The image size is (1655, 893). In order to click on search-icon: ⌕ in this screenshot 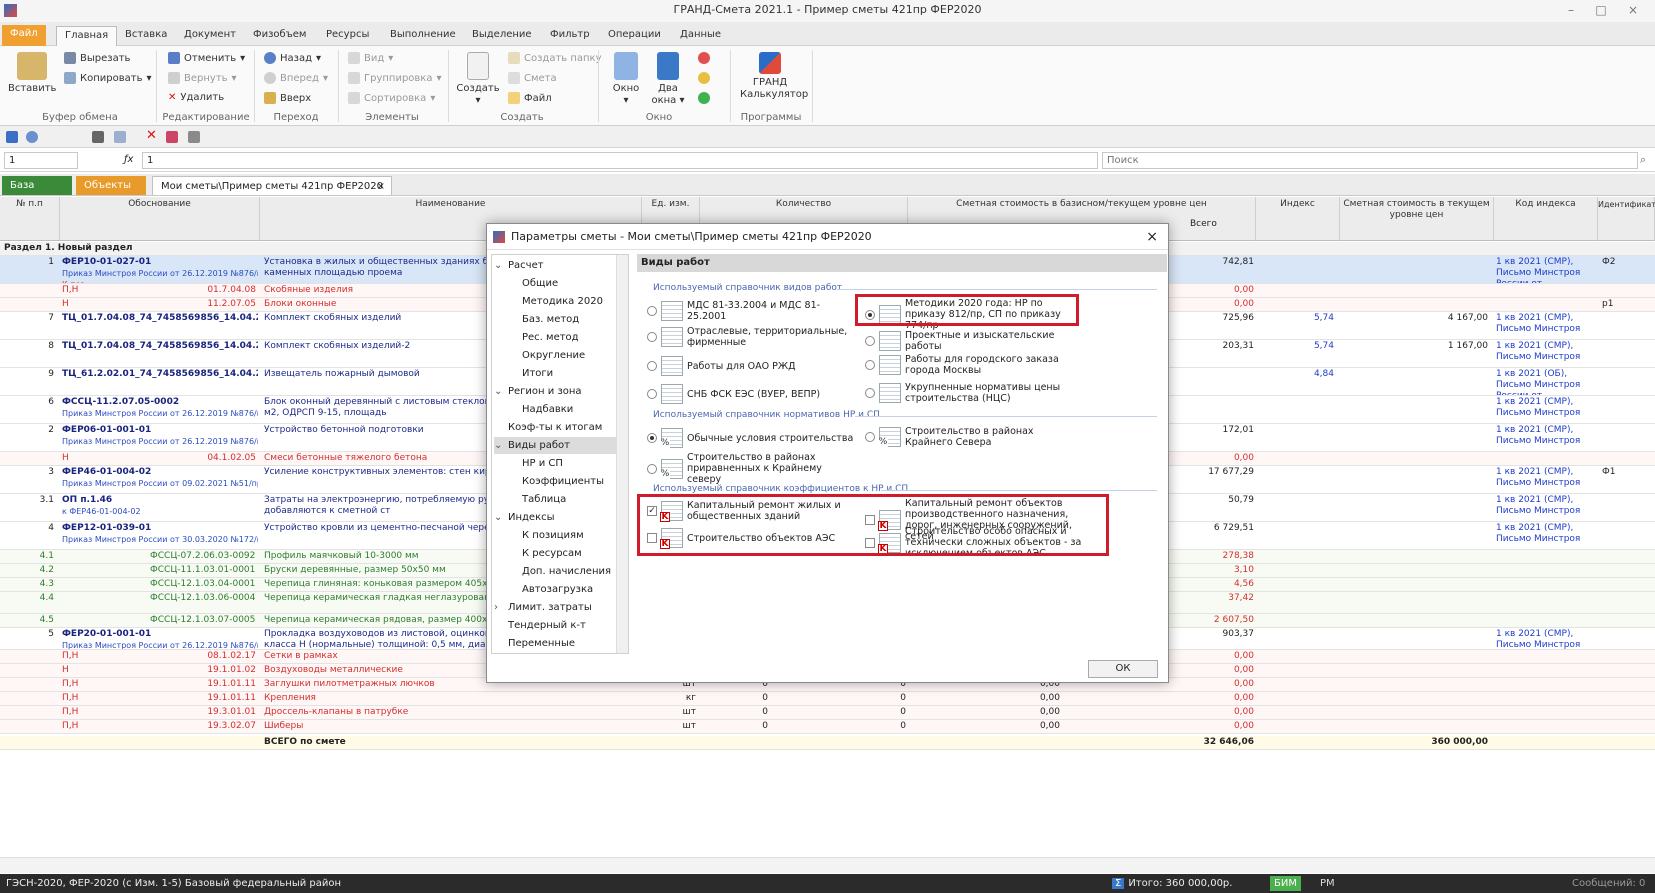, I will do `click(1643, 160)`.